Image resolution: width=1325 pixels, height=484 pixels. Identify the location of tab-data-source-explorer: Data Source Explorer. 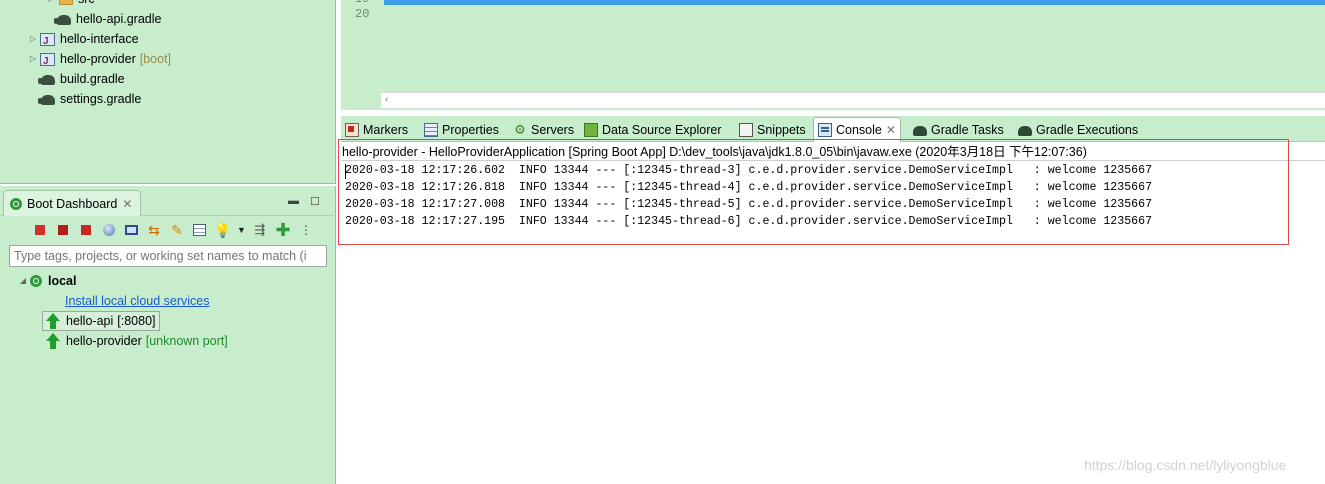
(653, 130).